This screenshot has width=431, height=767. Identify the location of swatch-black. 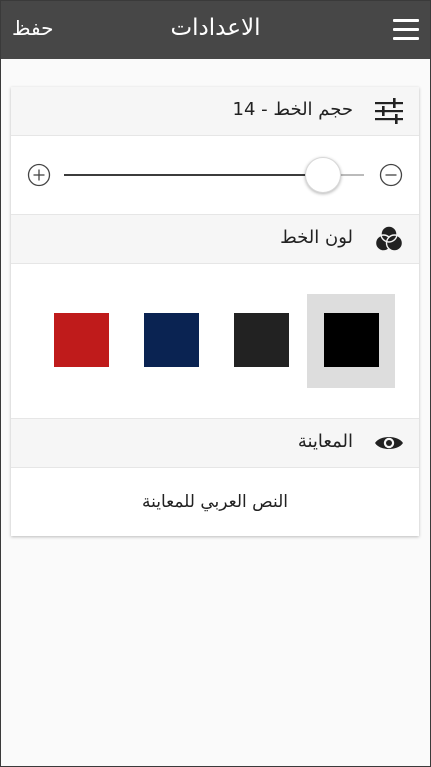
(351, 341).